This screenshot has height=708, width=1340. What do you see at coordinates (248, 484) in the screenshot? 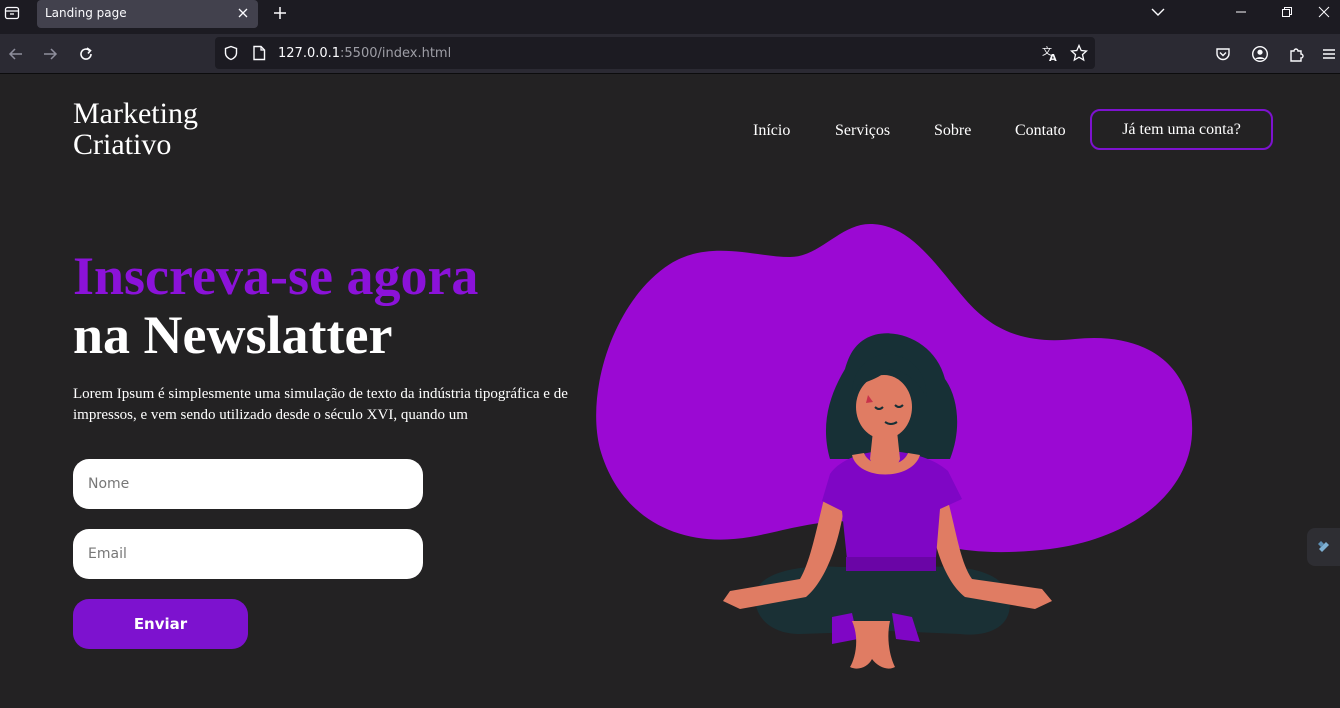
I see `name-input` at bounding box center [248, 484].